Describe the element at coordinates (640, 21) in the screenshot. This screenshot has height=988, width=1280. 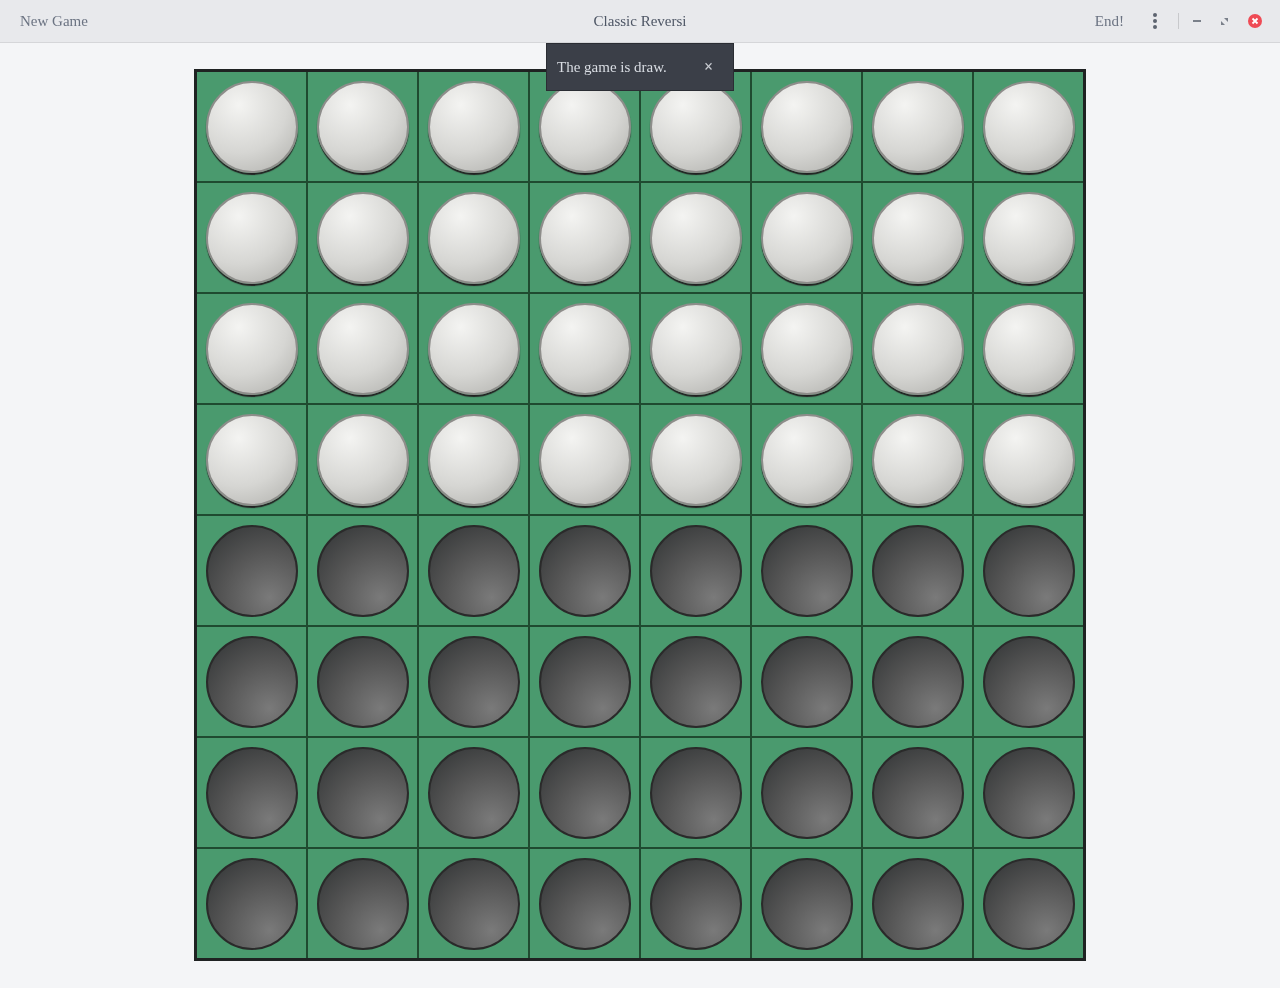
I see `window-title: Classic Reversi` at that location.